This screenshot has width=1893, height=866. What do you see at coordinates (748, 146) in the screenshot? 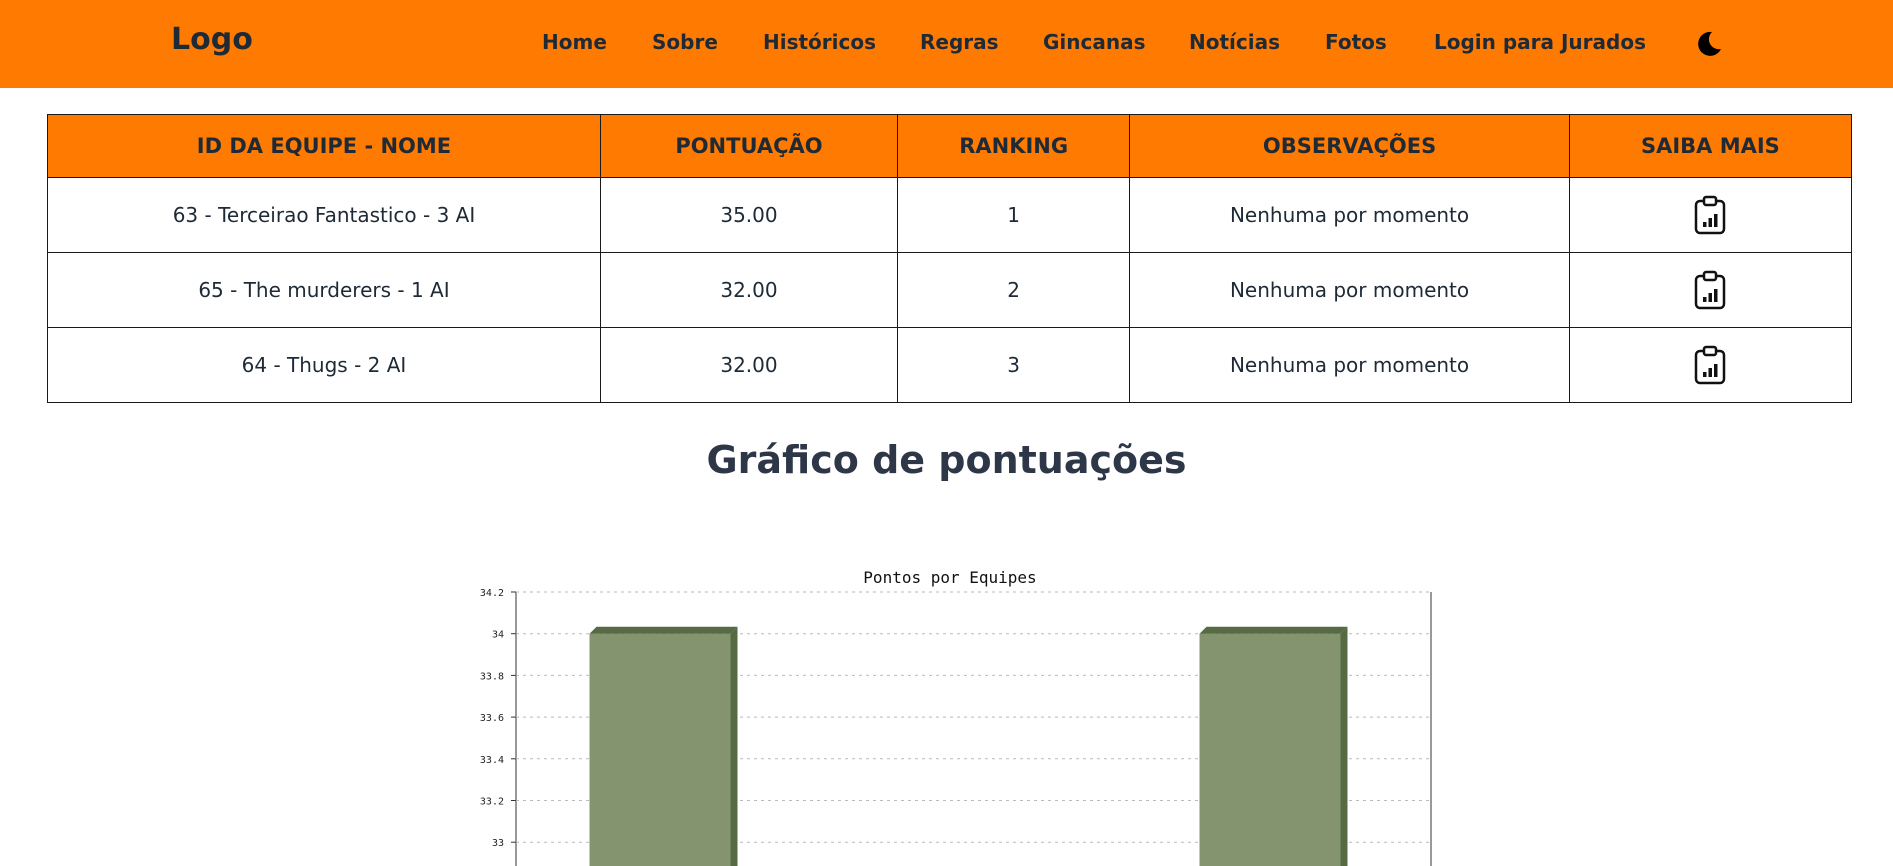
I see `col-header-score: PONTUAÇÃO` at bounding box center [748, 146].